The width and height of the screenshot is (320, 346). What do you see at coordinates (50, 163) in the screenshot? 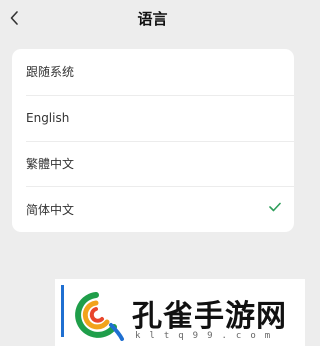
I see `language-option-label: 繁體中文` at bounding box center [50, 163].